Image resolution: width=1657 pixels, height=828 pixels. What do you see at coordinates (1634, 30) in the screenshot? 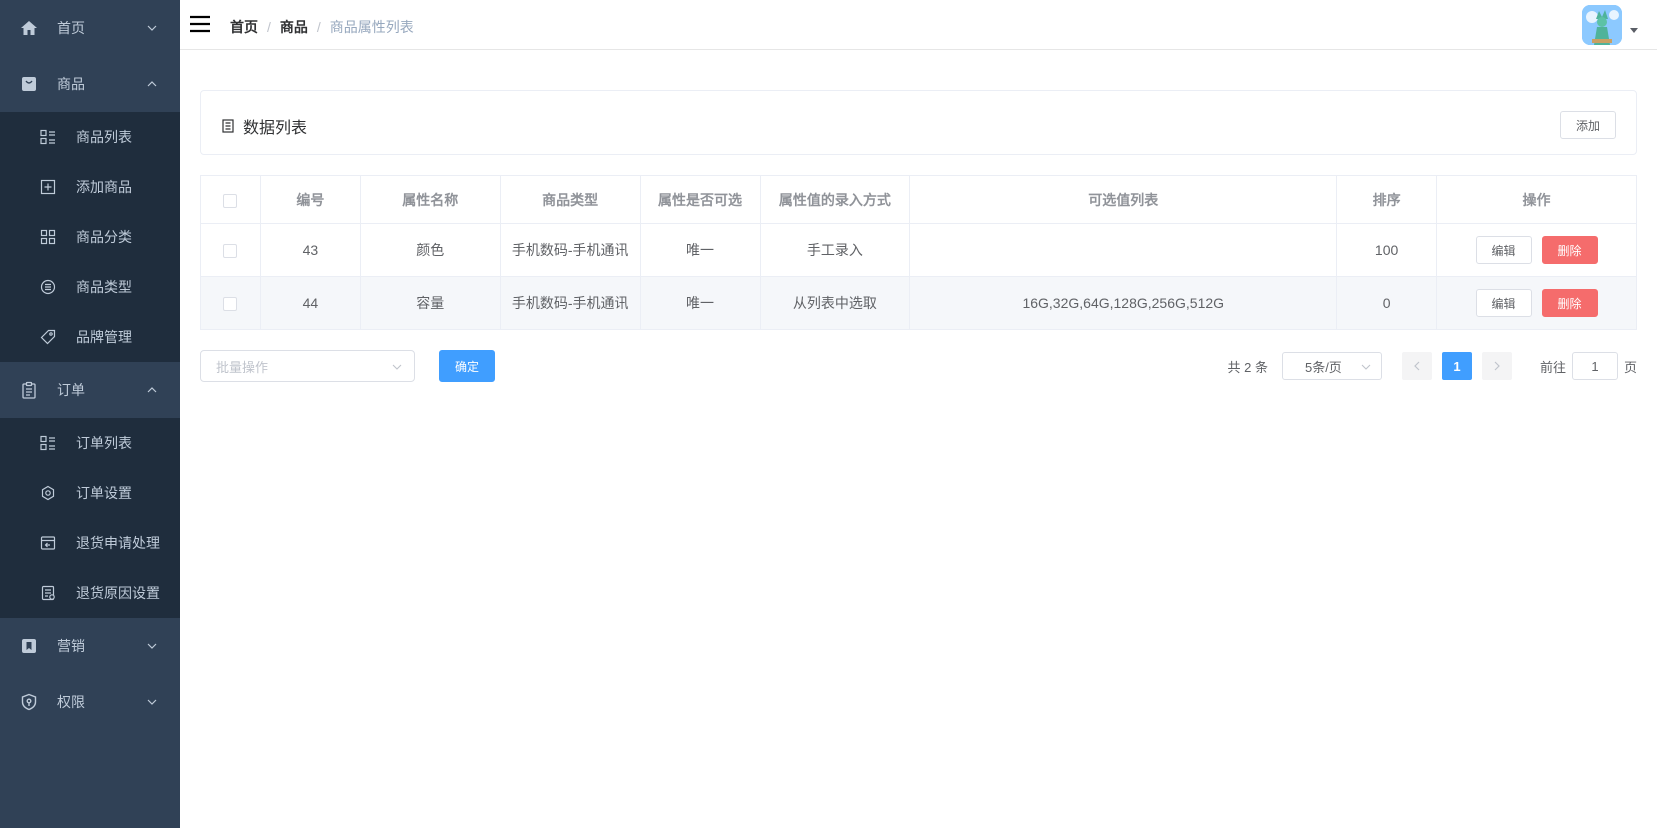
I see `caret-down-icon` at bounding box center [1634, 30].